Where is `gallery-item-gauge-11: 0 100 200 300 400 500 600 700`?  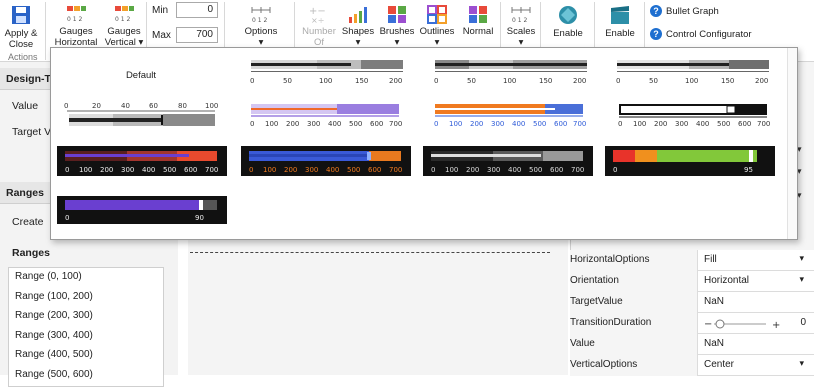 gallery-item-gauge-11: 0 100 200 300 400 500 600 700 is located at coordinates (508, 161).